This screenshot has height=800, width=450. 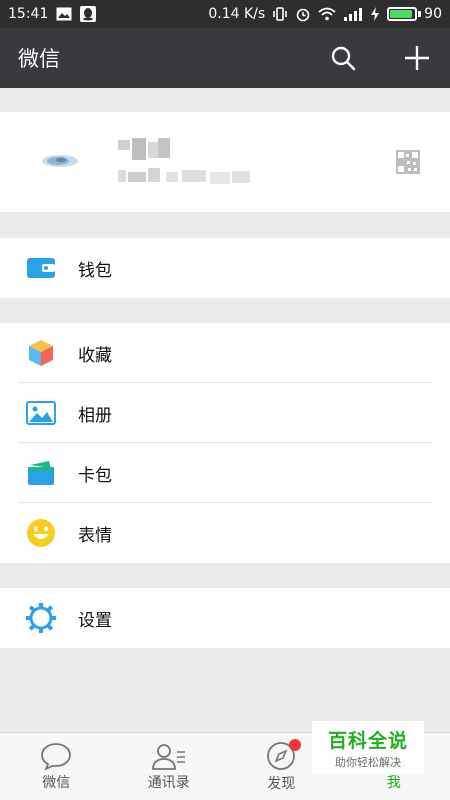 I want to click on picture-notification-icon, so click(x=64, y=14).